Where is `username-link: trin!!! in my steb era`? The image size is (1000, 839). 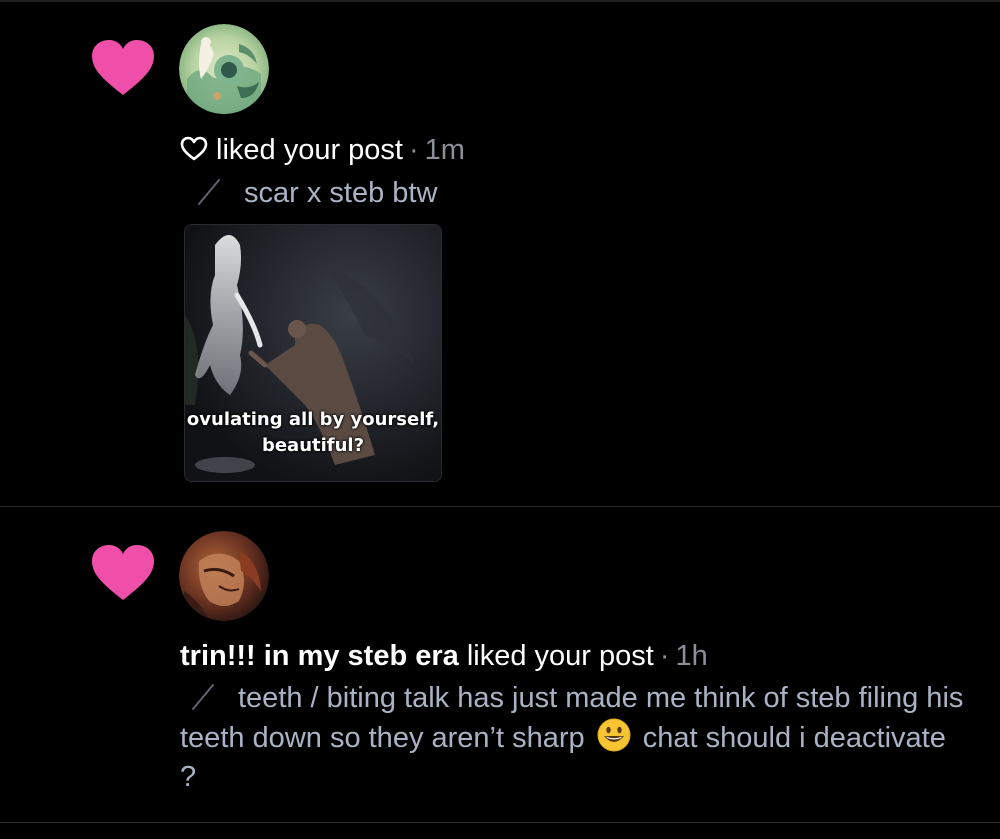
username-link: trin!!! in my steb era is located at coordinates (319, 656).